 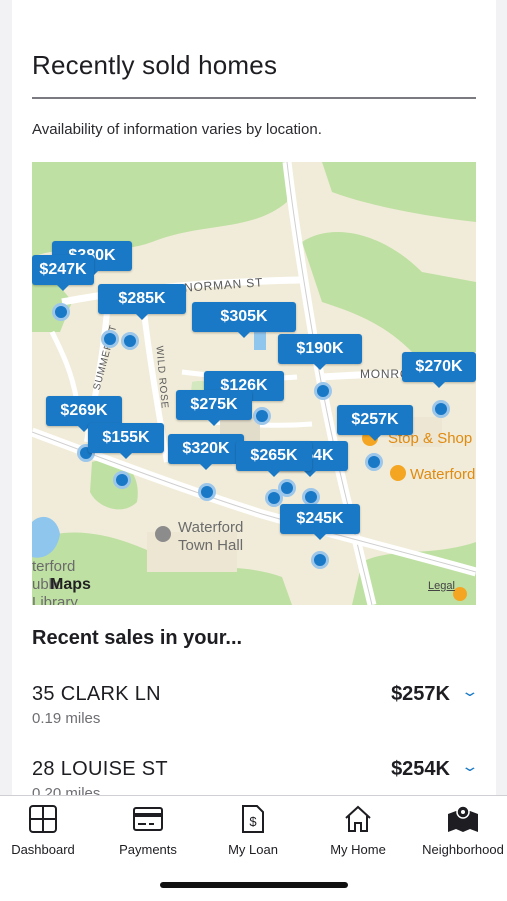 I want to click on price-pin: $190K, so click(x=320, y=352).